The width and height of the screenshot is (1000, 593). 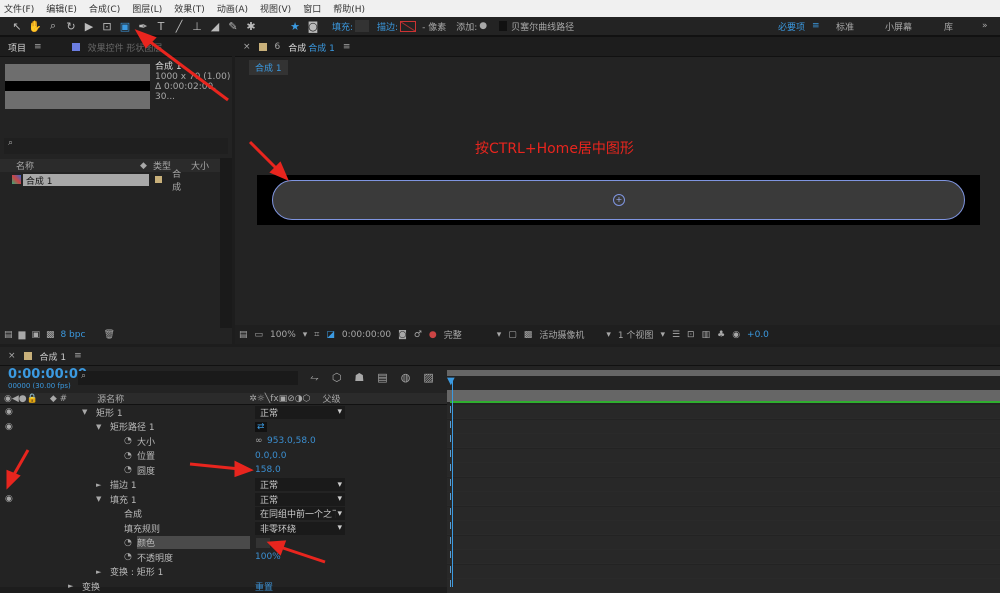 I want to click on eye-icon: ◉, so click(x=9, y=412).